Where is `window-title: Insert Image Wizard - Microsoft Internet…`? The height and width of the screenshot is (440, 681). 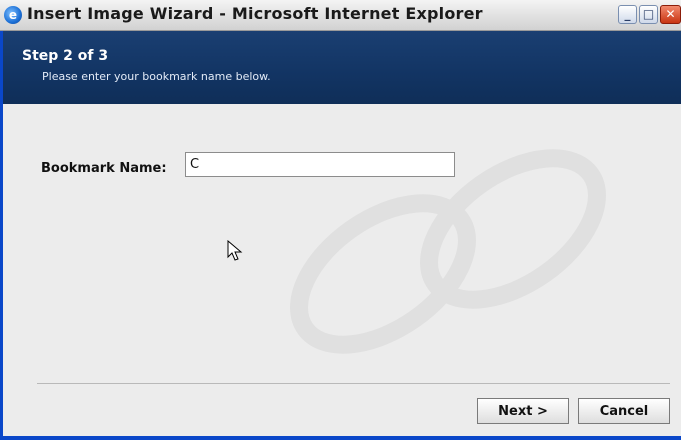
window-title: Insert Image Wizard - Microsoft Internet… is located at coordinates (255, 13).